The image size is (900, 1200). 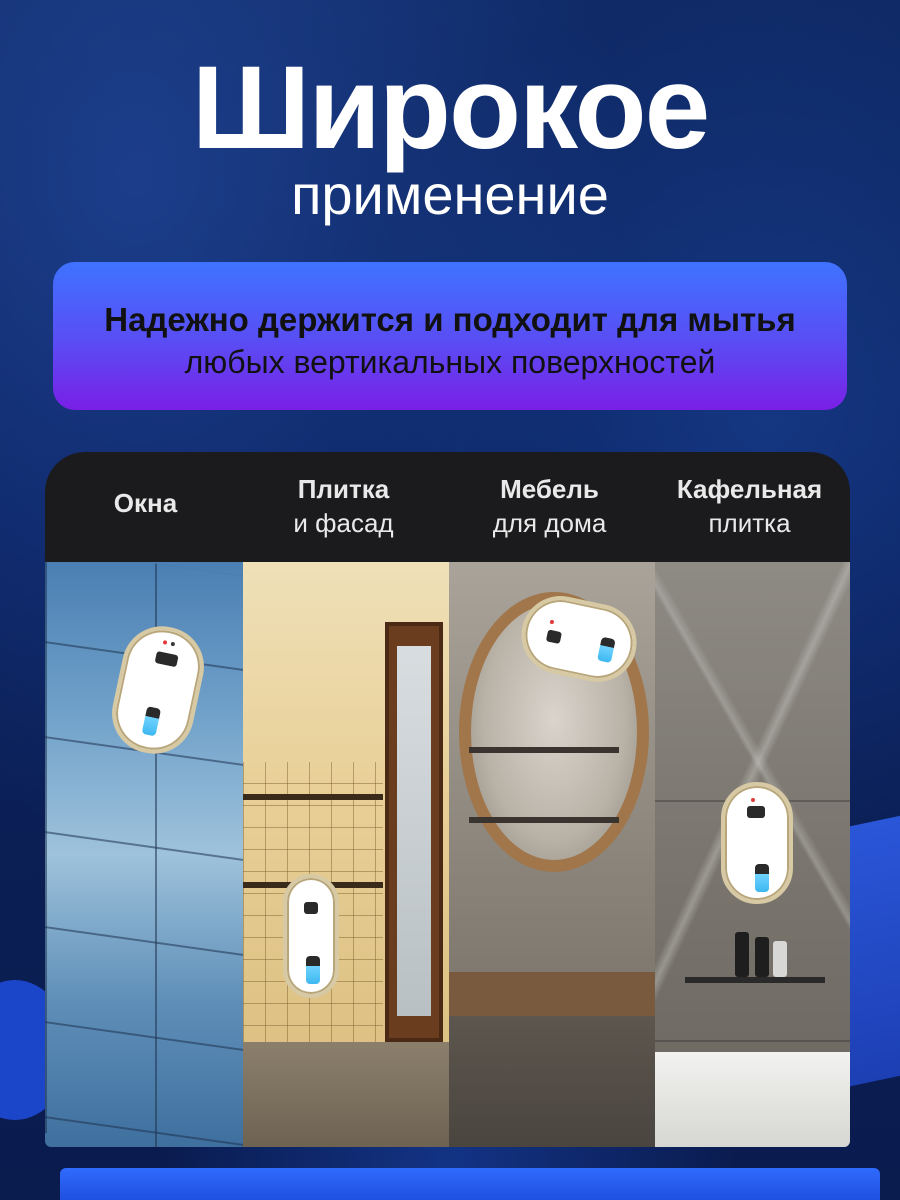 I want to click on tile-stripe, so click(x=313, y=797).